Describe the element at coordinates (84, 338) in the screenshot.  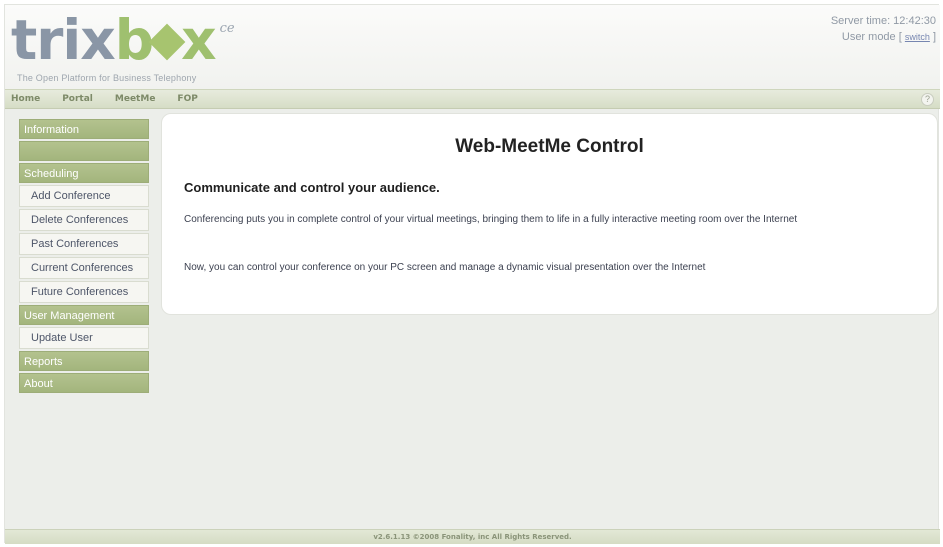
I see `sidebar-item-update-user: Update User` at that location.